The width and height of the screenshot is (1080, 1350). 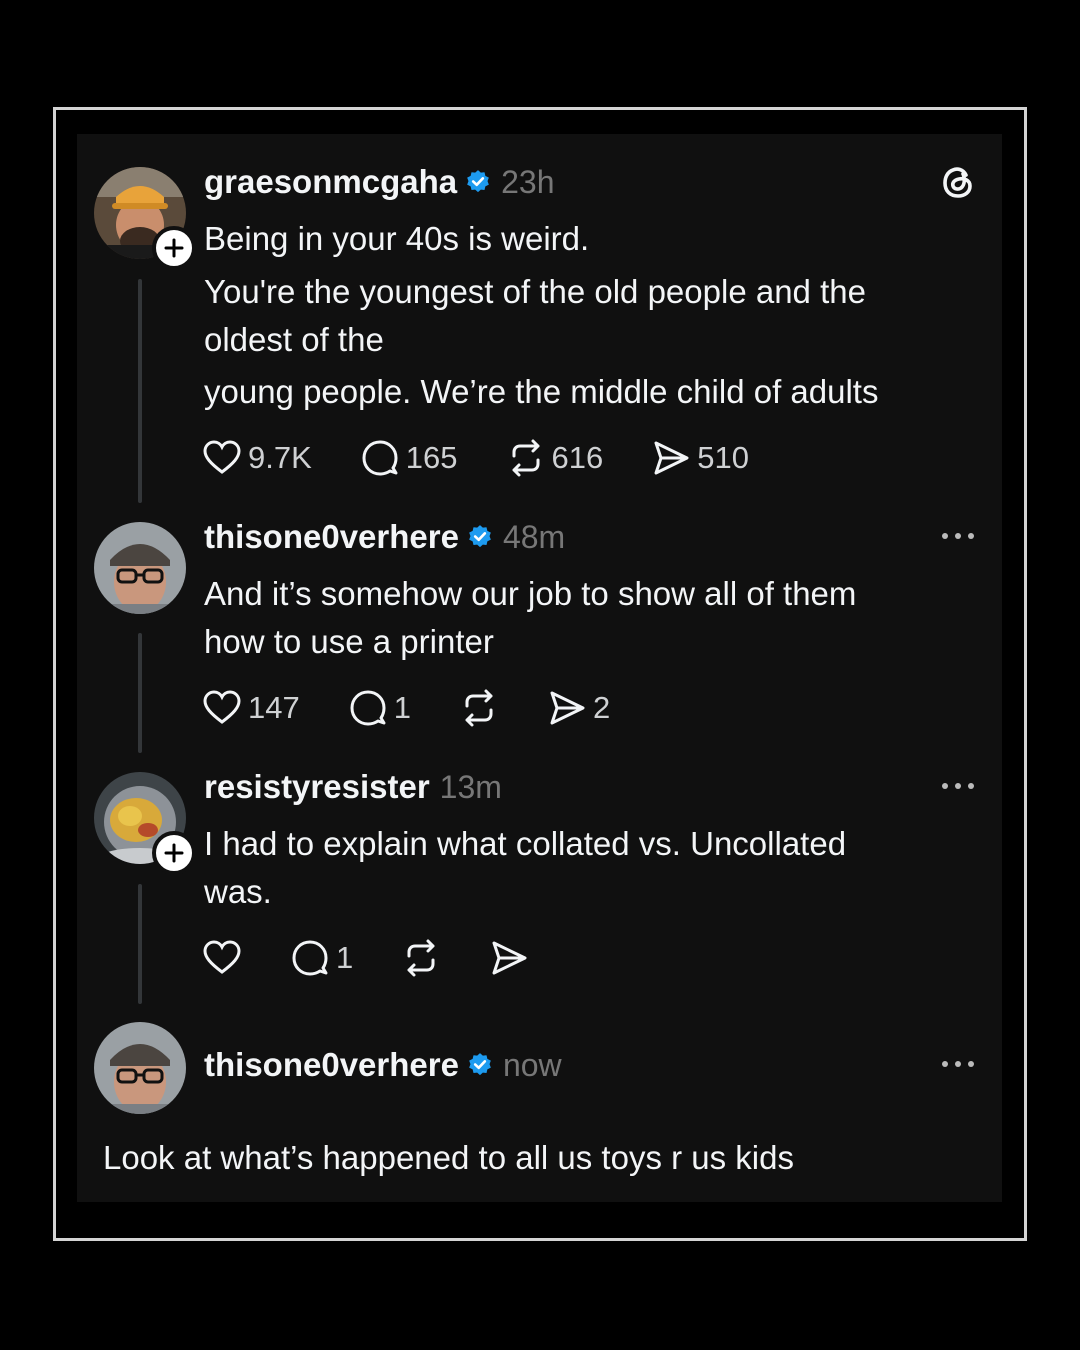 What do you see at coordinates (330, 182) in the screenshot?
I see `username: graesonmcgaha` at bounding box center [330, 182].